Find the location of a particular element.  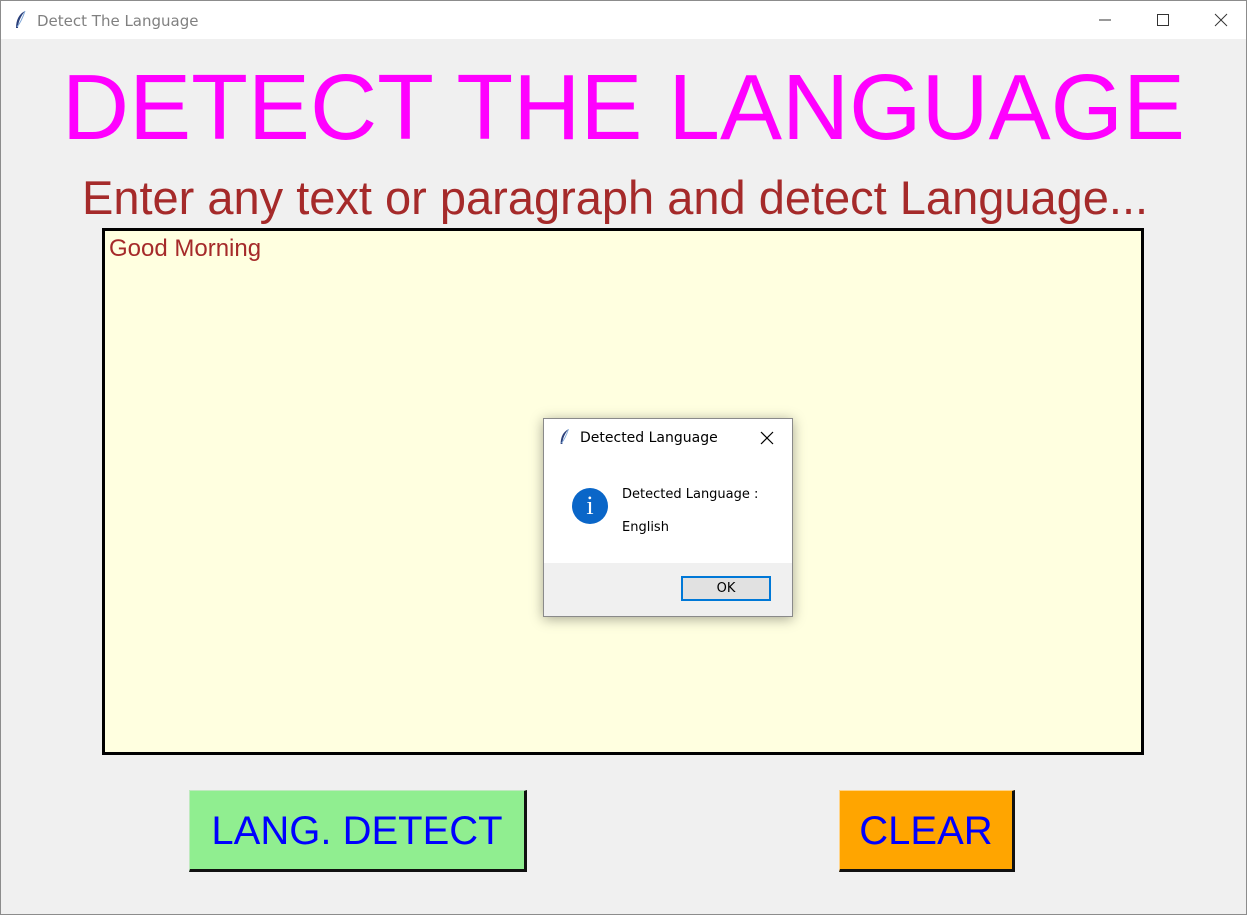

window-title: Detect The Language is located at coordinates (118, 21).